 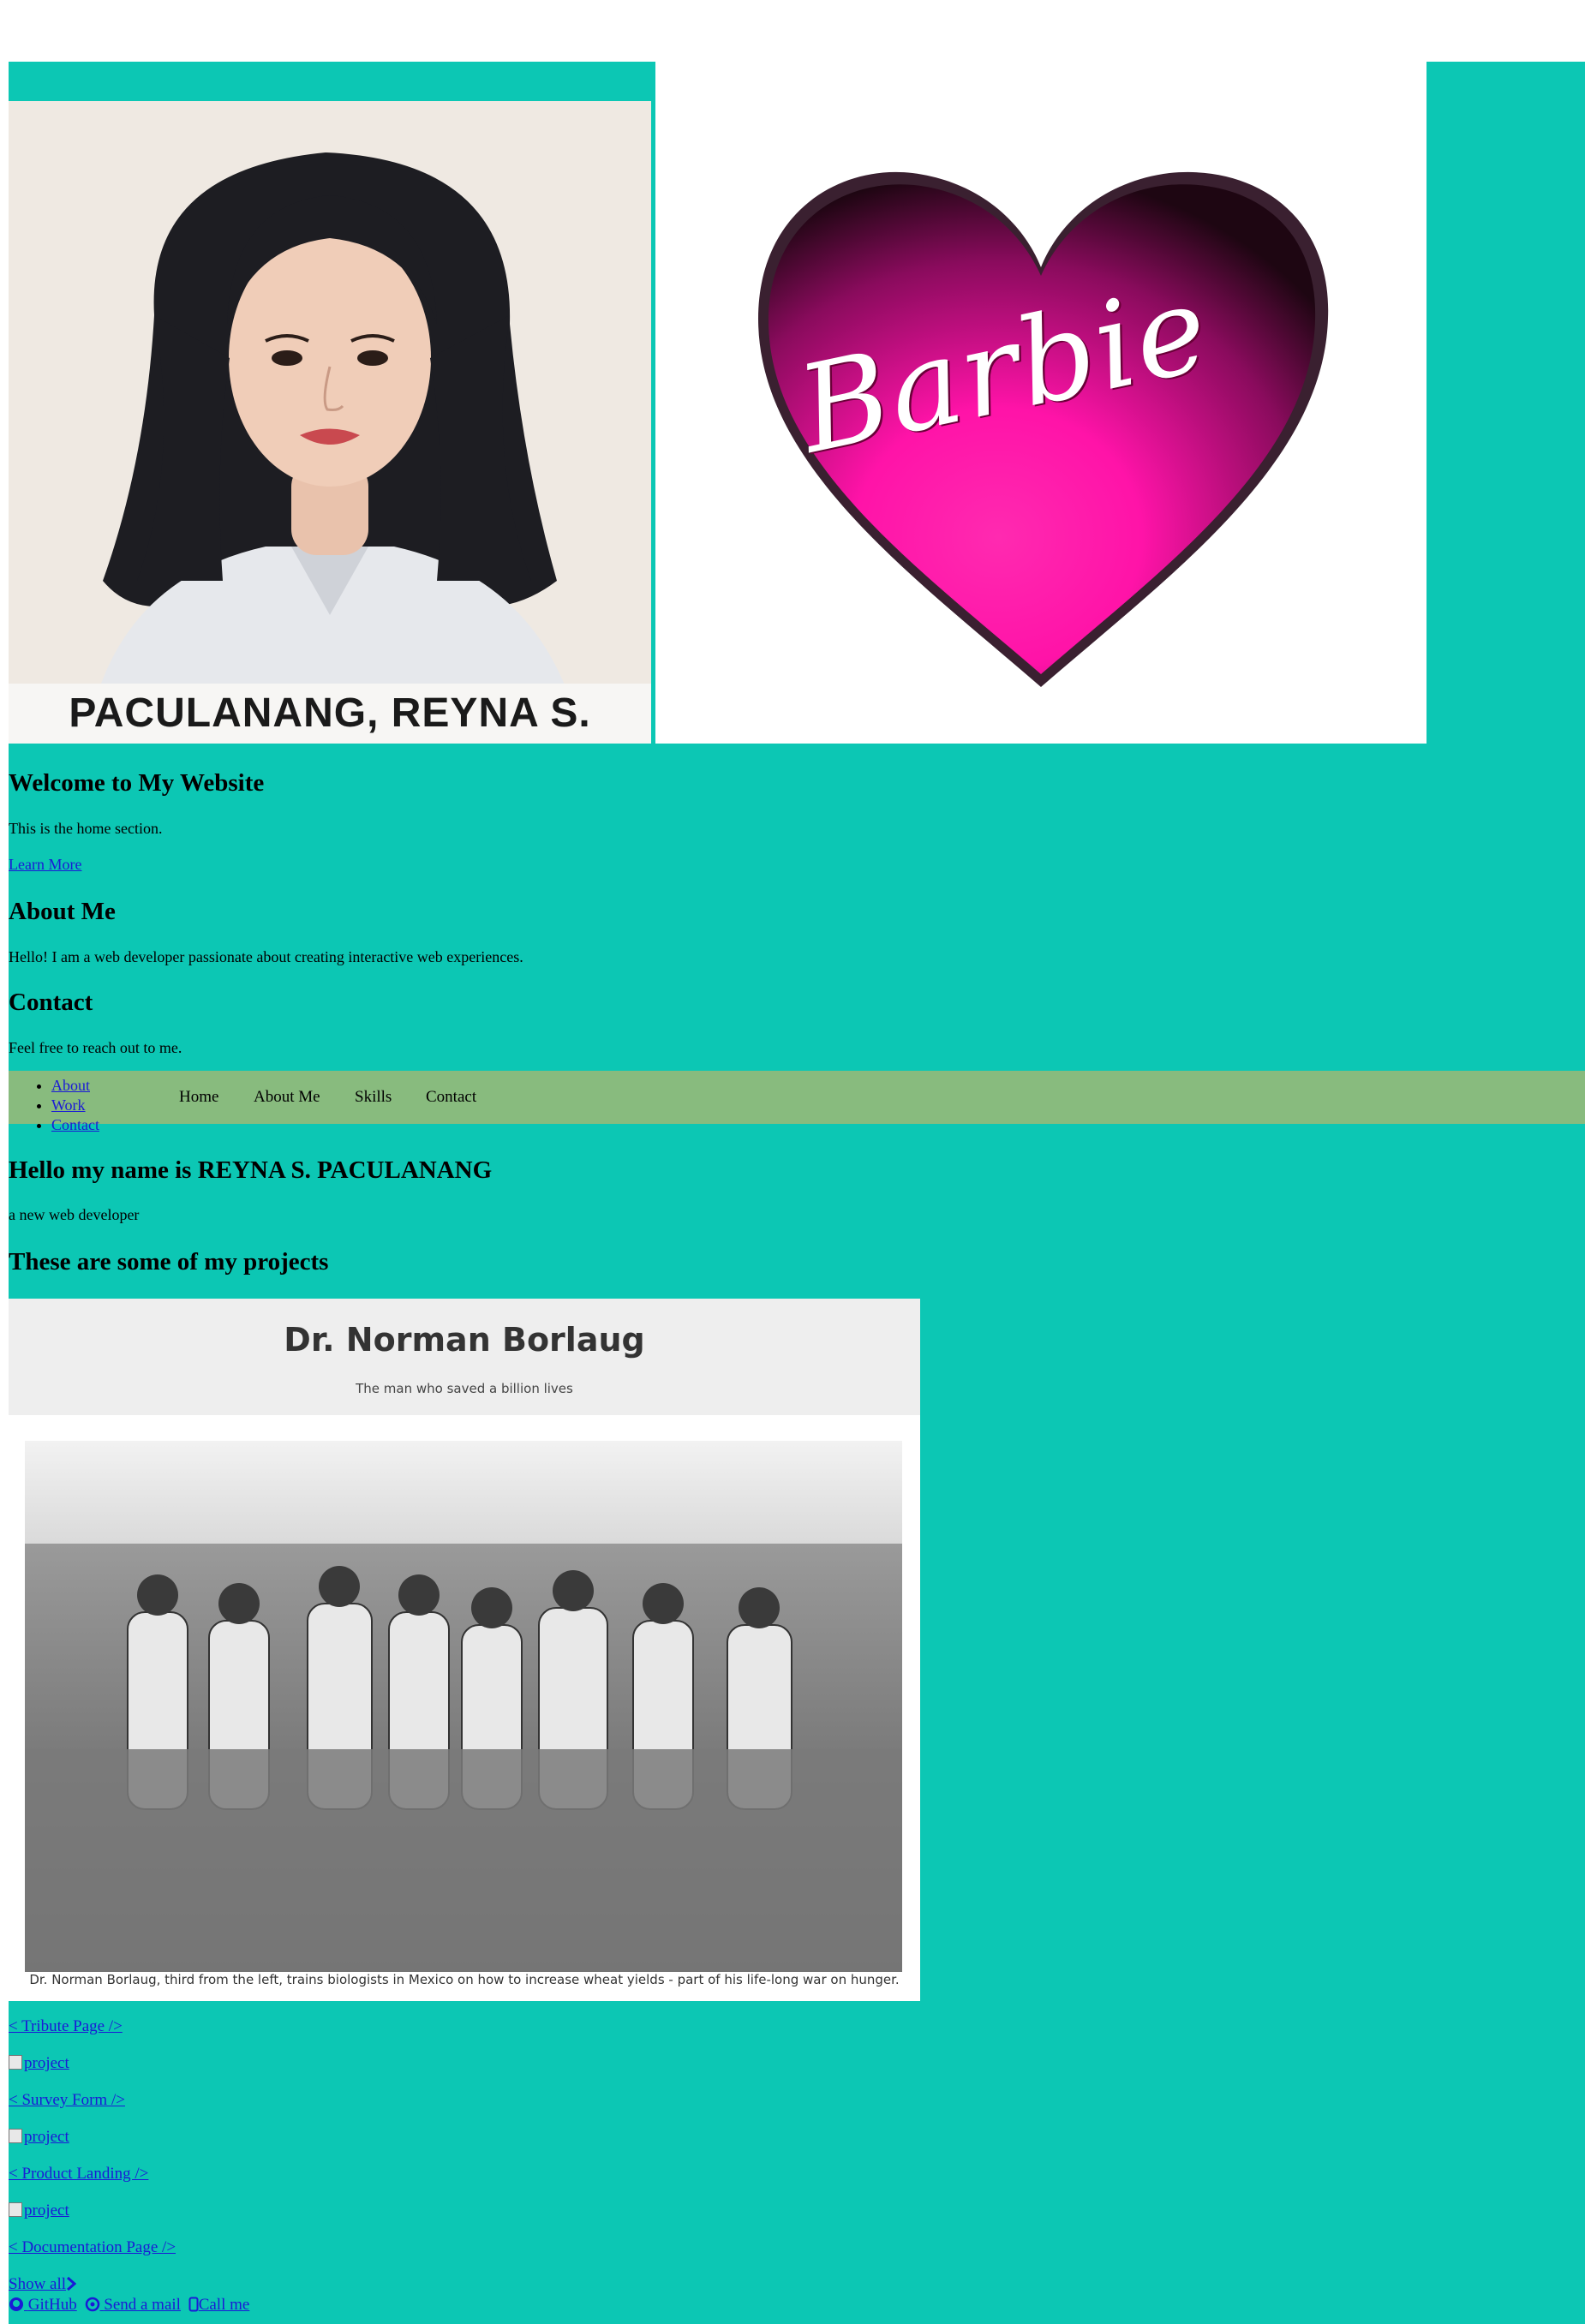 I want to click on project-image-product: project, so click(x=39, y=2137).